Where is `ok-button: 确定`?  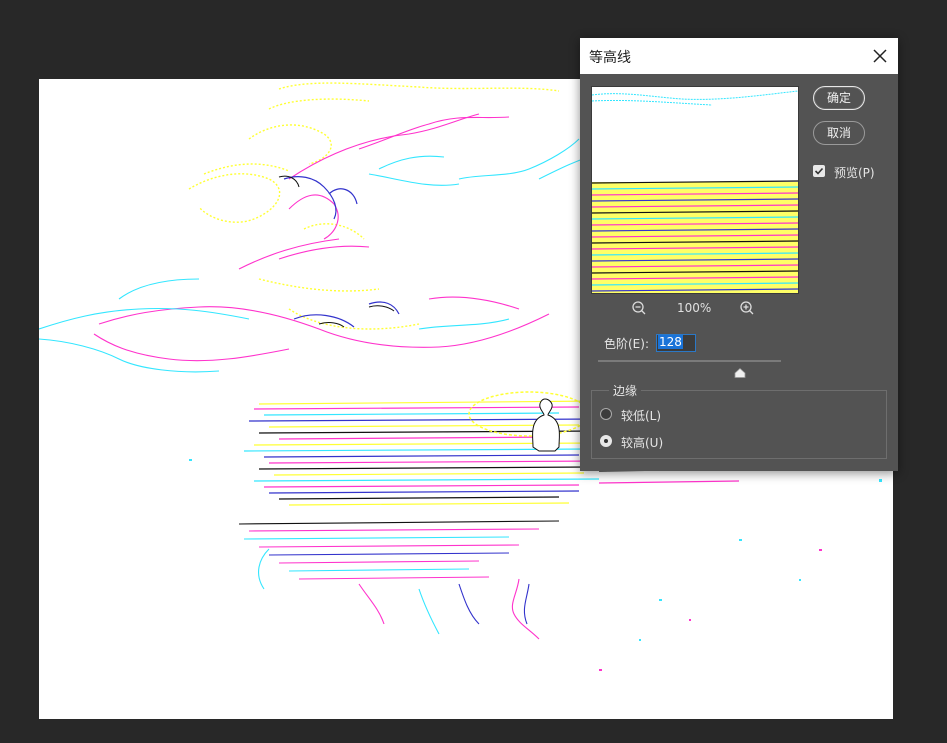 ok-button: 确定 is located at coordinates (839, 98).